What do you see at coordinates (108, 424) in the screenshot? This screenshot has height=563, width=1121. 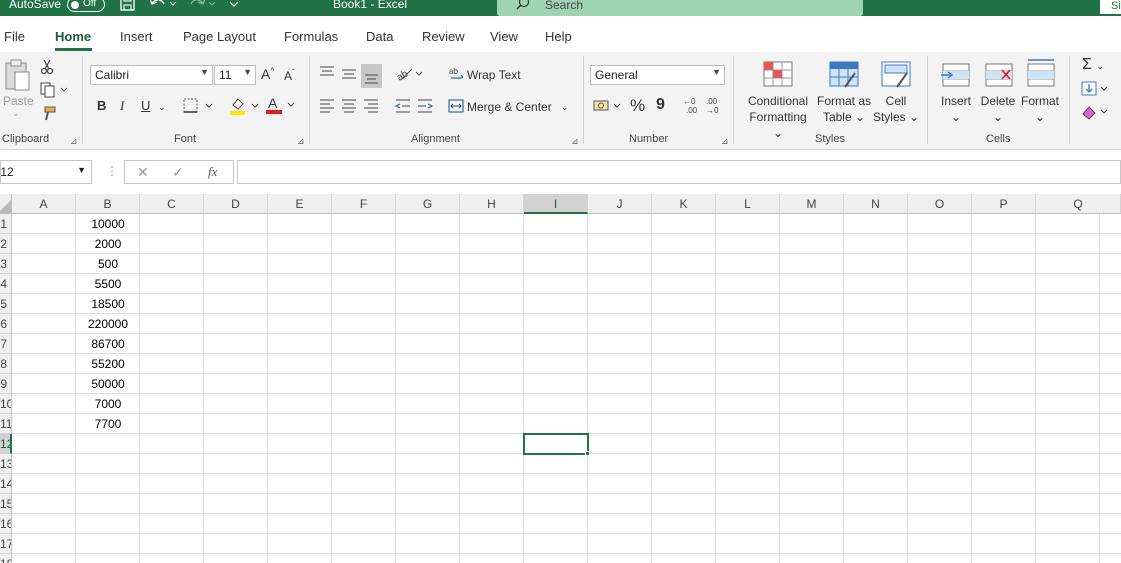 I see `cell-b11: 7700` at bounding box center [108, 424].